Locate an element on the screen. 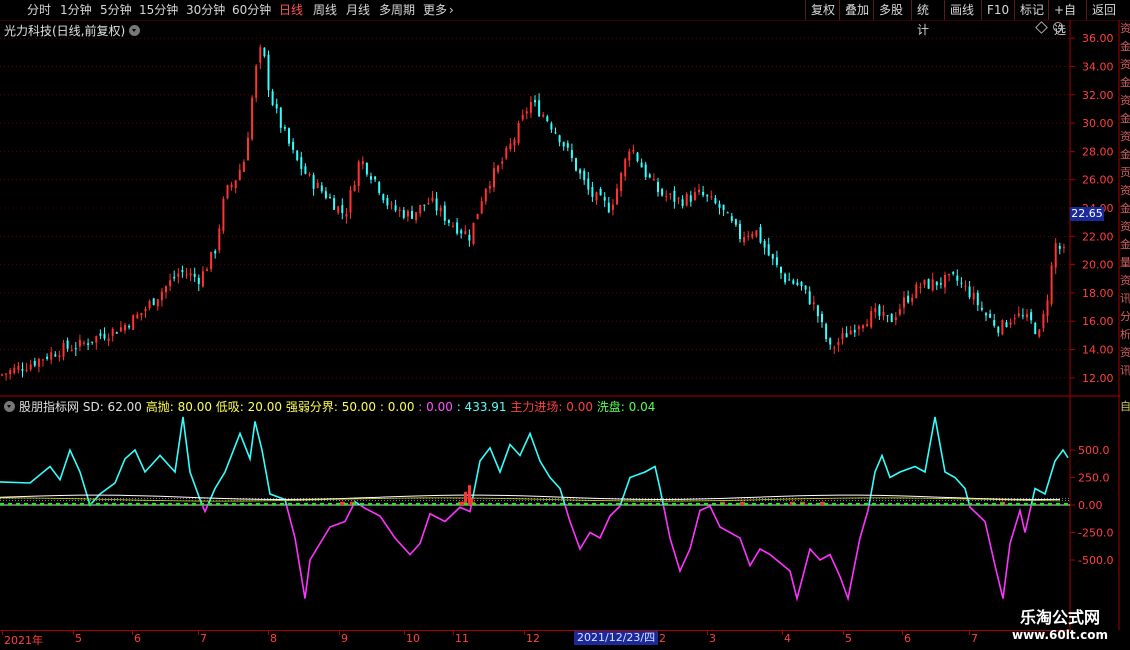 This screenshot has width=1130, height=650. price-axis-label: 20.00 is located at coordinates (1098, 265).